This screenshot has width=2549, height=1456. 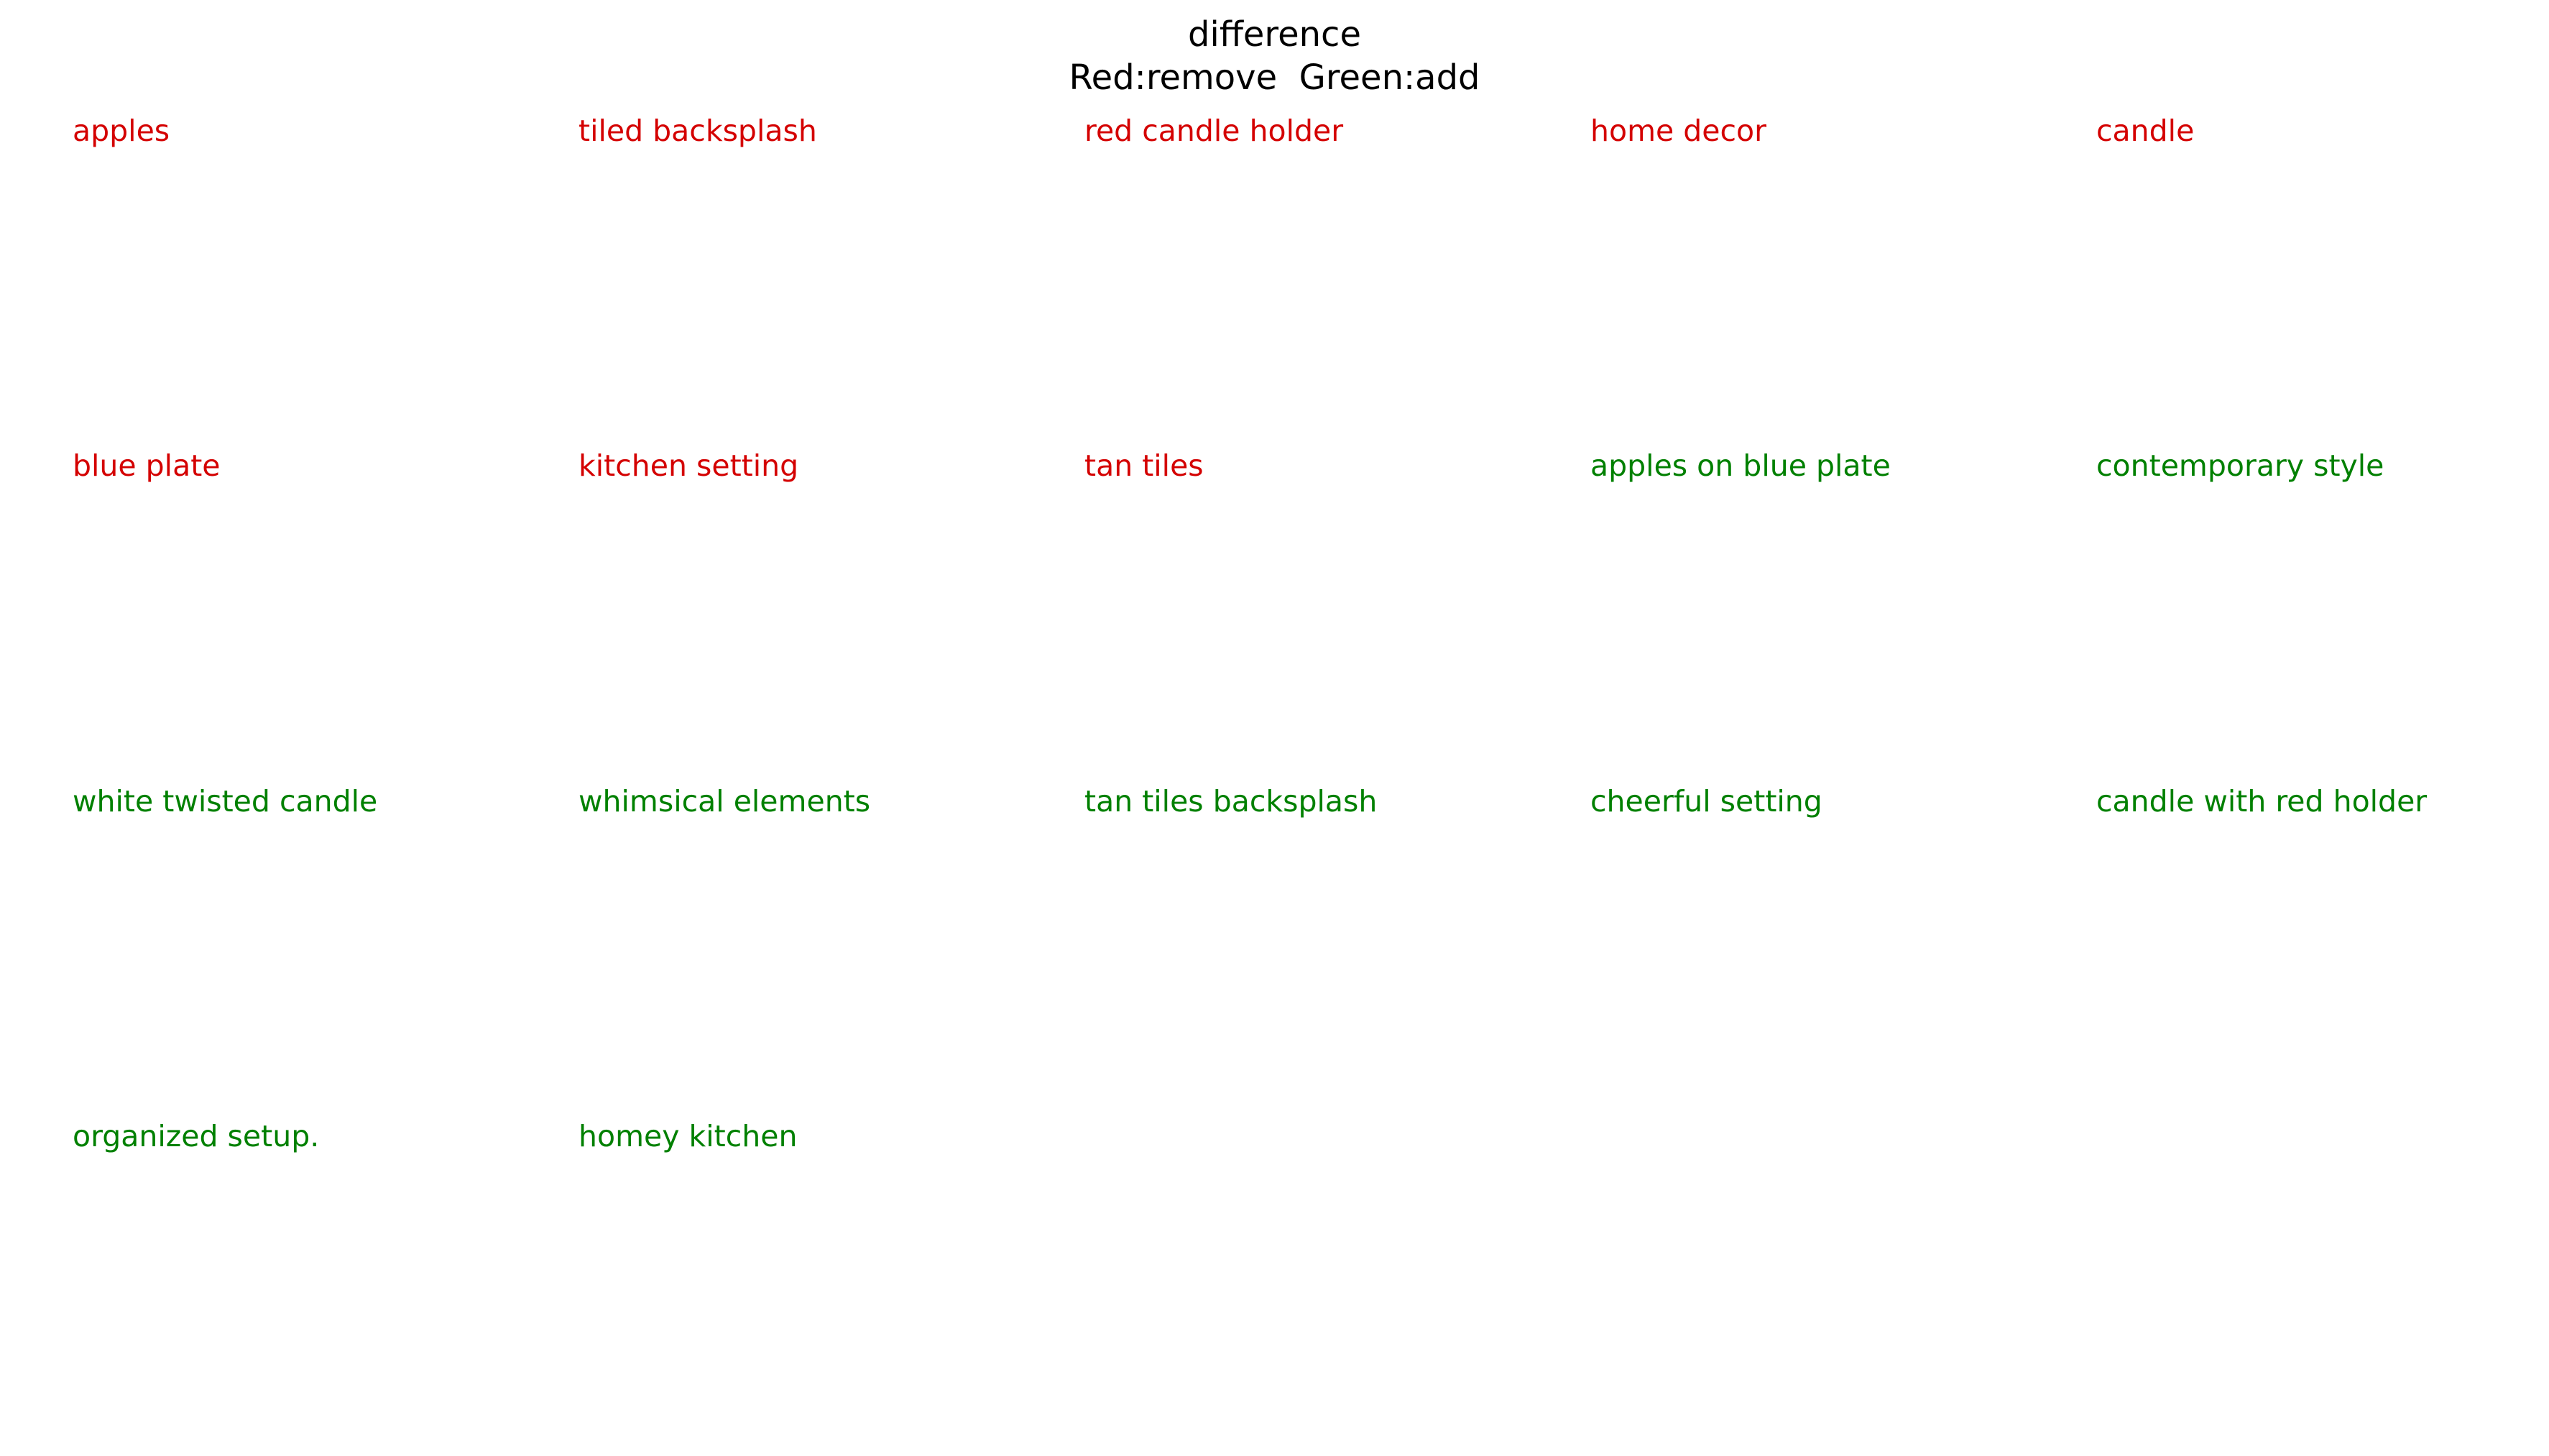 What do you see at coordinates (698, 131) in the screenshot?
I see `removed-item: tiled backsplash` at bounding box center [698, 131].